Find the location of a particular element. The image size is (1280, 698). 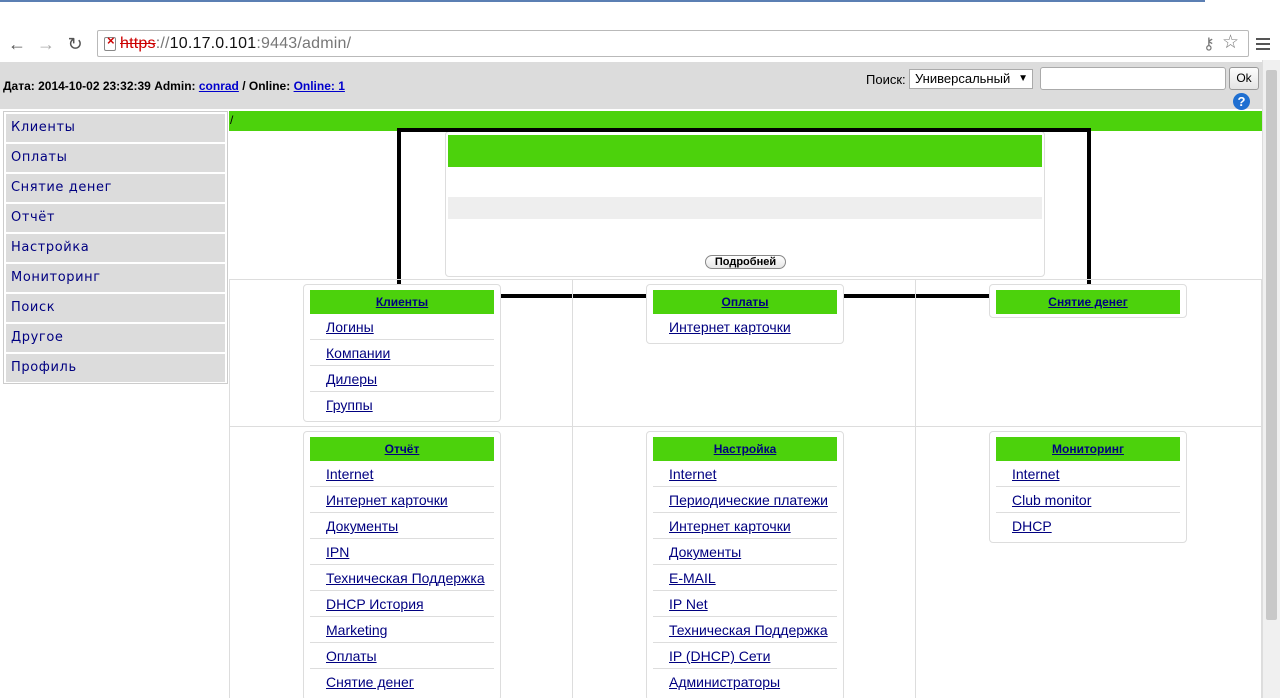

link-groups: Группы is located at coordinates (402, 405).